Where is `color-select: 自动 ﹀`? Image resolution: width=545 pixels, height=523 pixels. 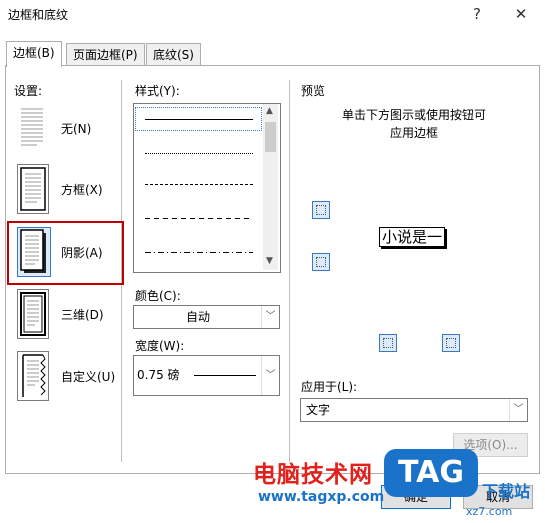 color-select: 自动 ﹀ is located at coordinates (206, 317).